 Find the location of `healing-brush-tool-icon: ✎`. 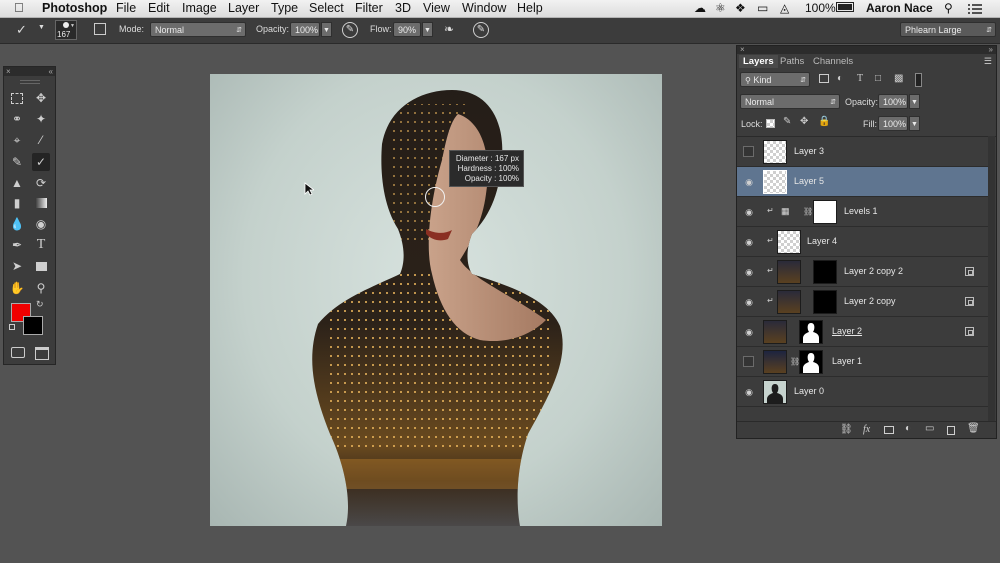

healing-brush-tool-icon: ✎ is located at coordinates (17, 162).